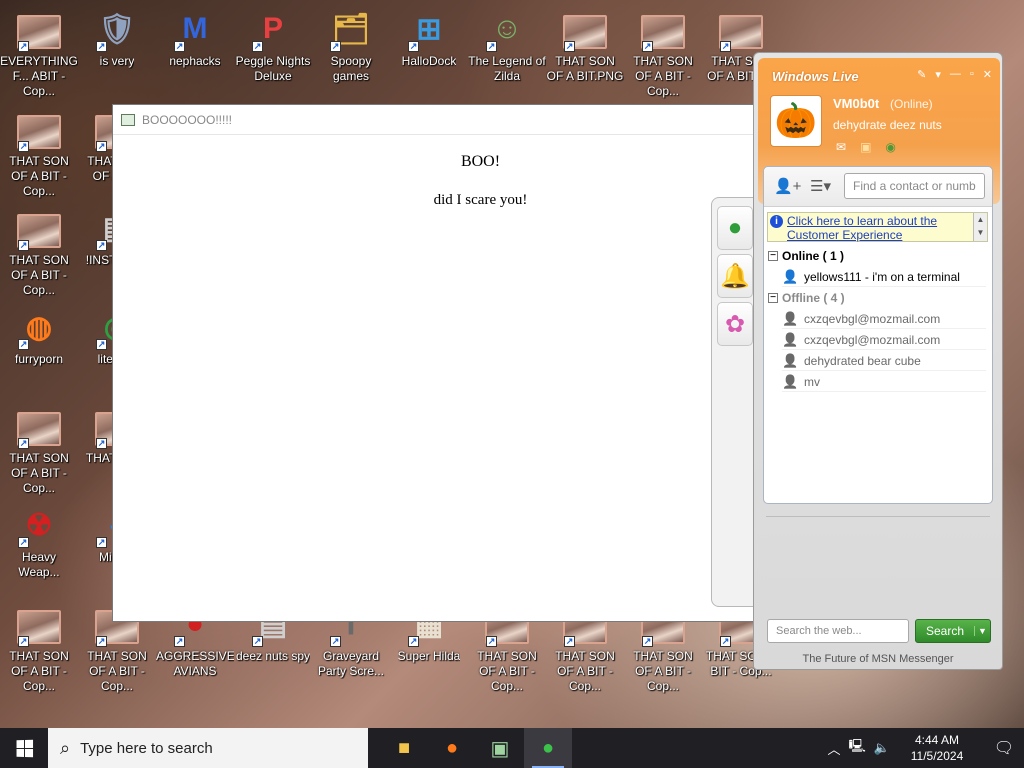 The height and width of the screenshot is (768, 1024). What do you see at coordinates (425, 32) in the screenshot?
I see `windows-icon: ⊞ ↗` at bounding box center [425, 32].